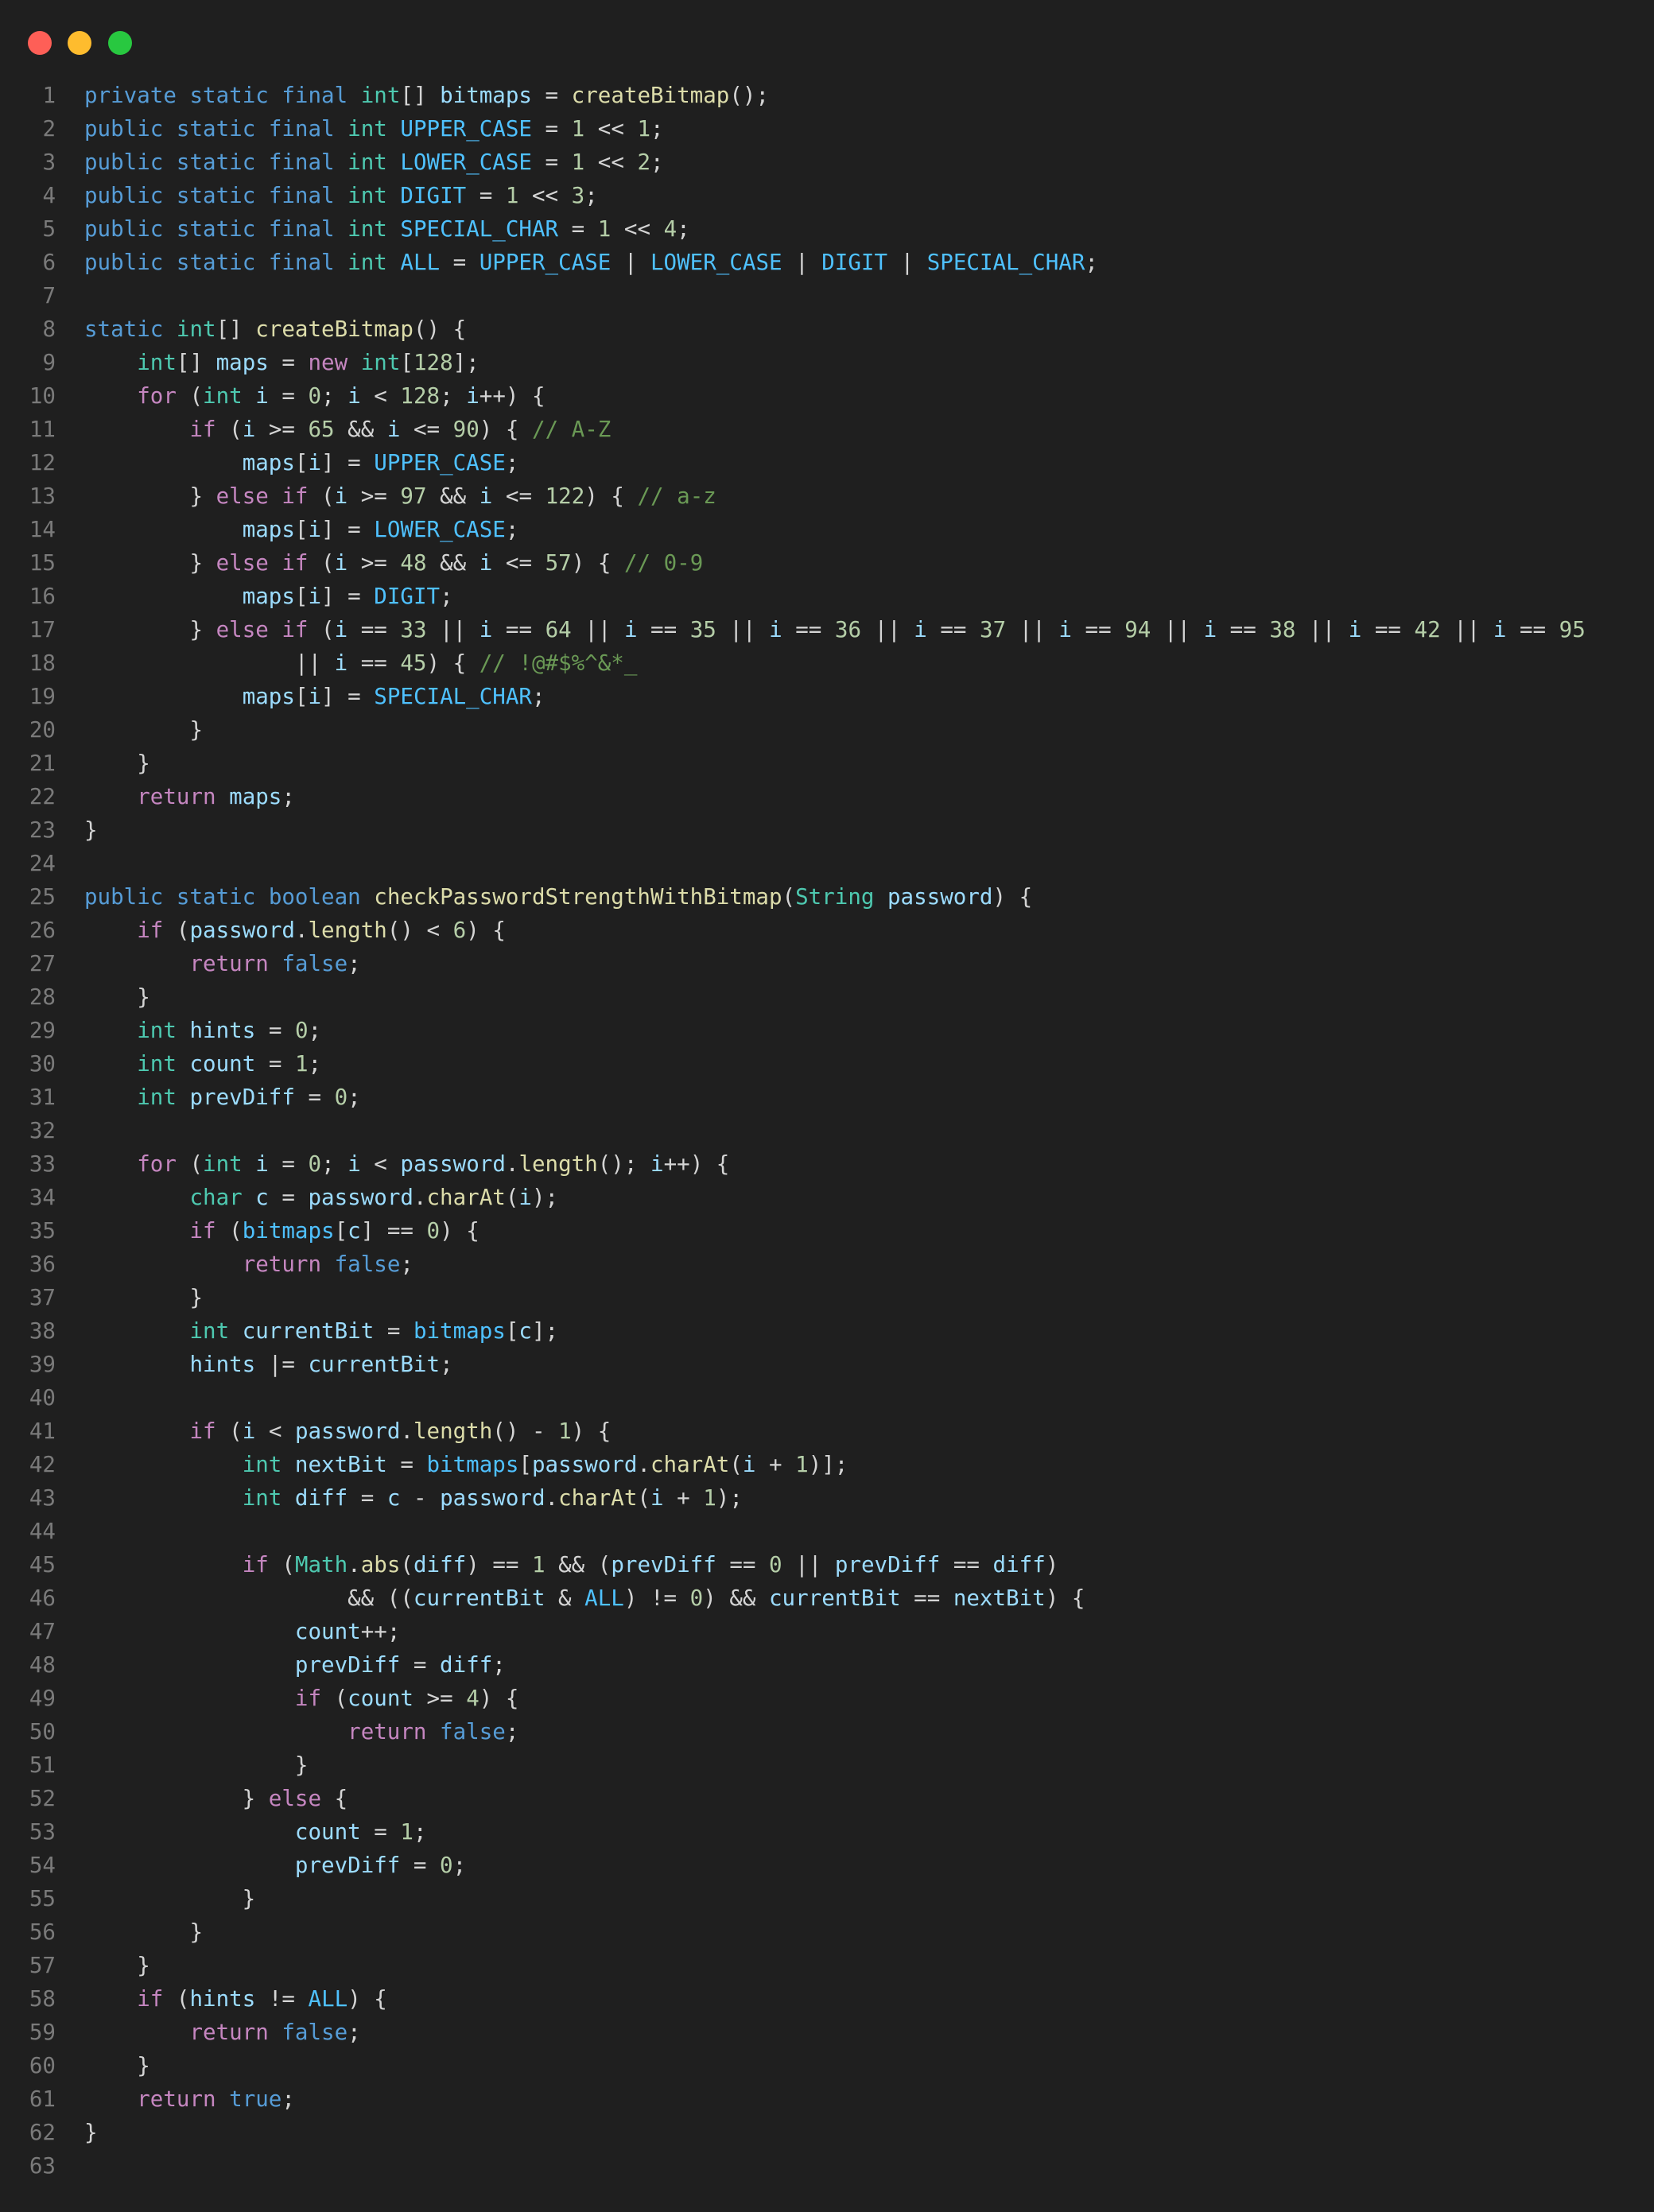  I want to click on code-line: 21 }, so click(827, 763).